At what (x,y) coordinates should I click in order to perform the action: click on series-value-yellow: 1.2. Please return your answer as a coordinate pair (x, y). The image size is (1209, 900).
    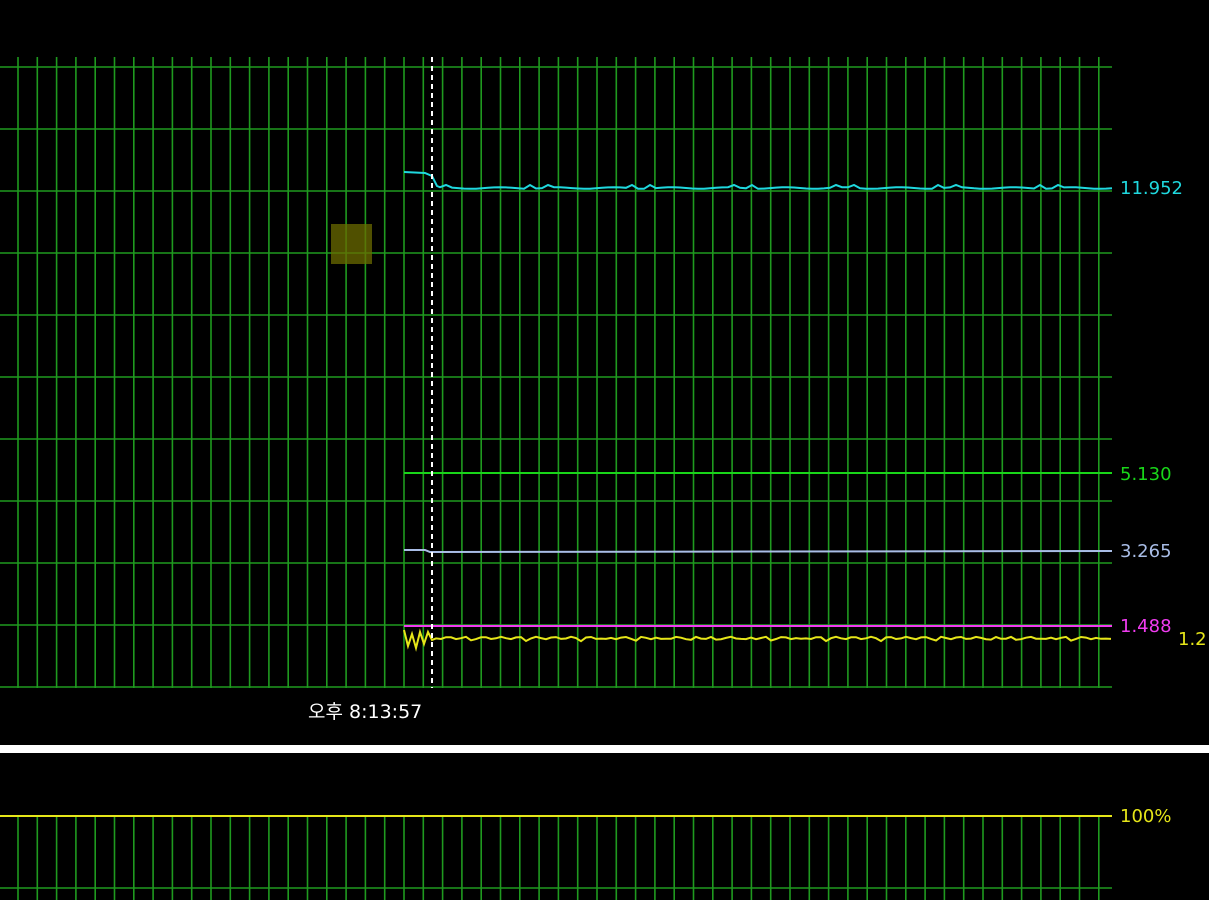
    Looking at the image, I should click on (1192, 639).